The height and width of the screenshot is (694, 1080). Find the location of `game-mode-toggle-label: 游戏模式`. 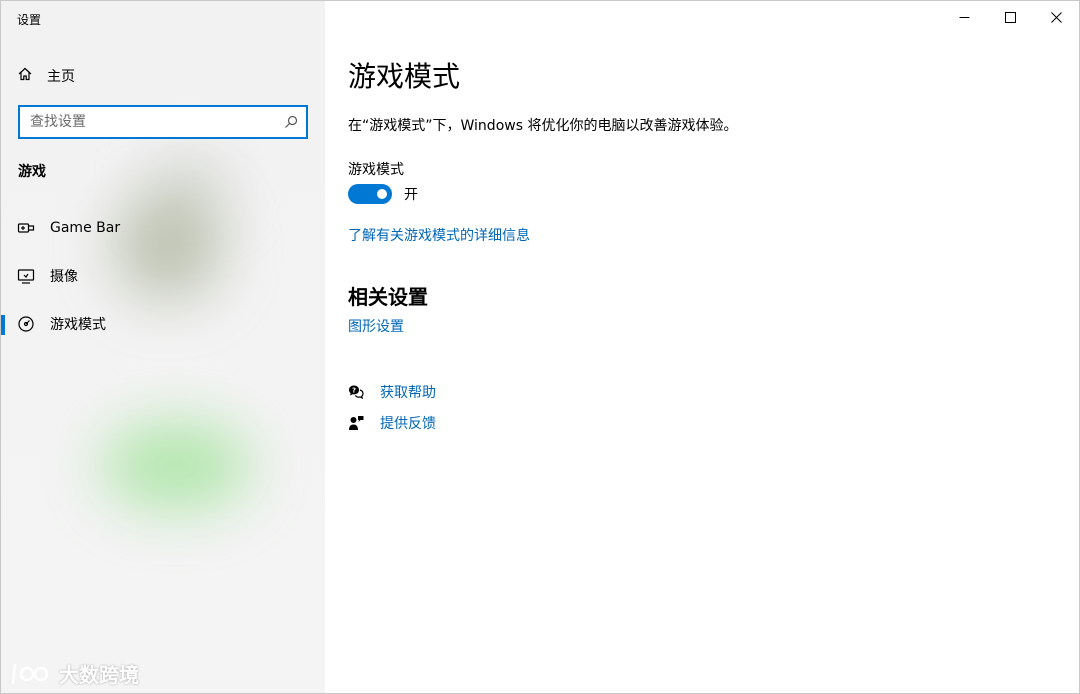

game-mode-toggle-label: 游戏模式 is located at coordinates (376, 170).